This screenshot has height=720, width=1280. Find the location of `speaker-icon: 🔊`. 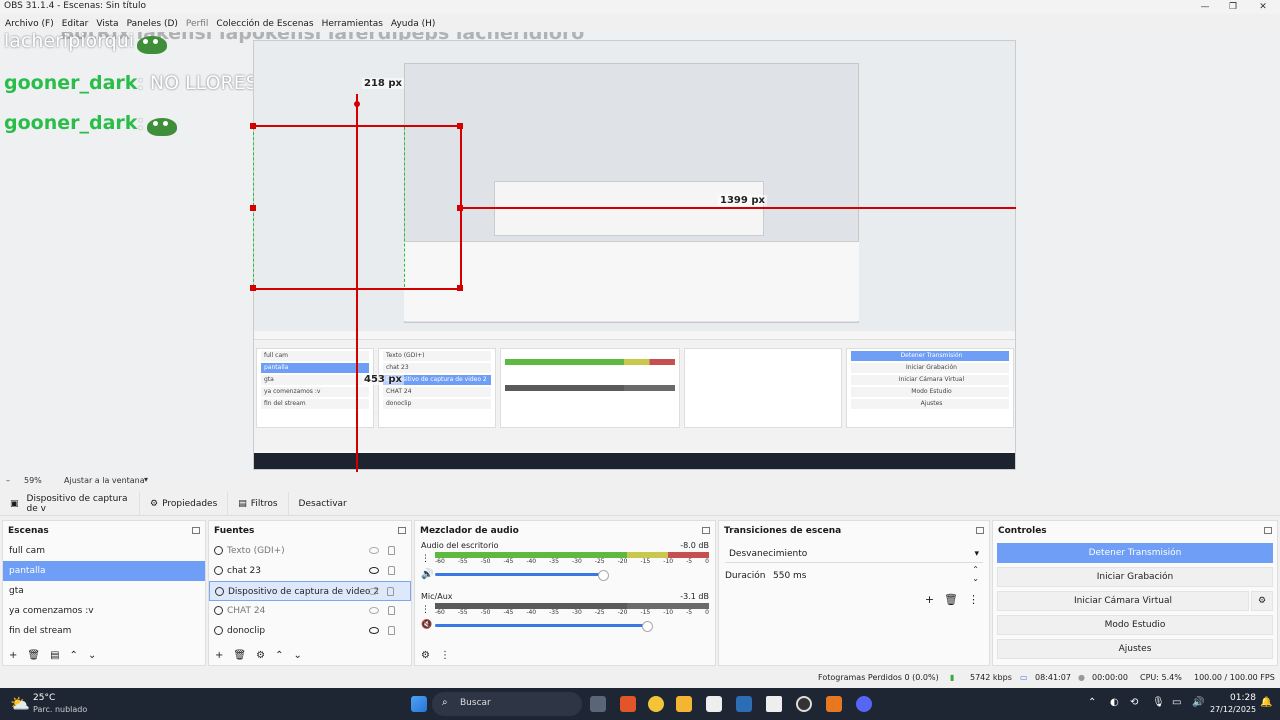

speaker-icon: 🔊 is located at coordinates (428, 574).